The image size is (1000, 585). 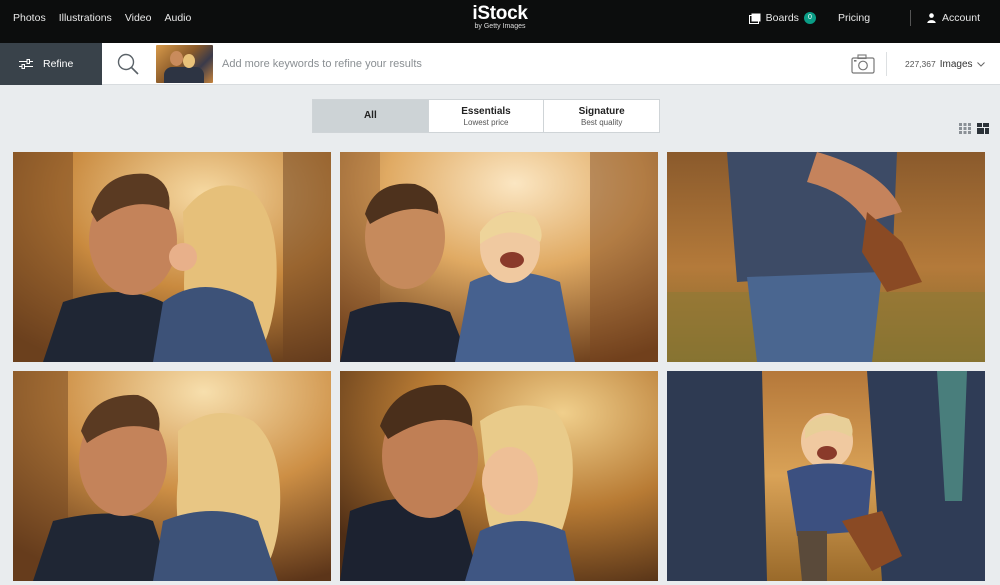 I want to click on pricing-link: Pricing, so click(x=854, y=18).